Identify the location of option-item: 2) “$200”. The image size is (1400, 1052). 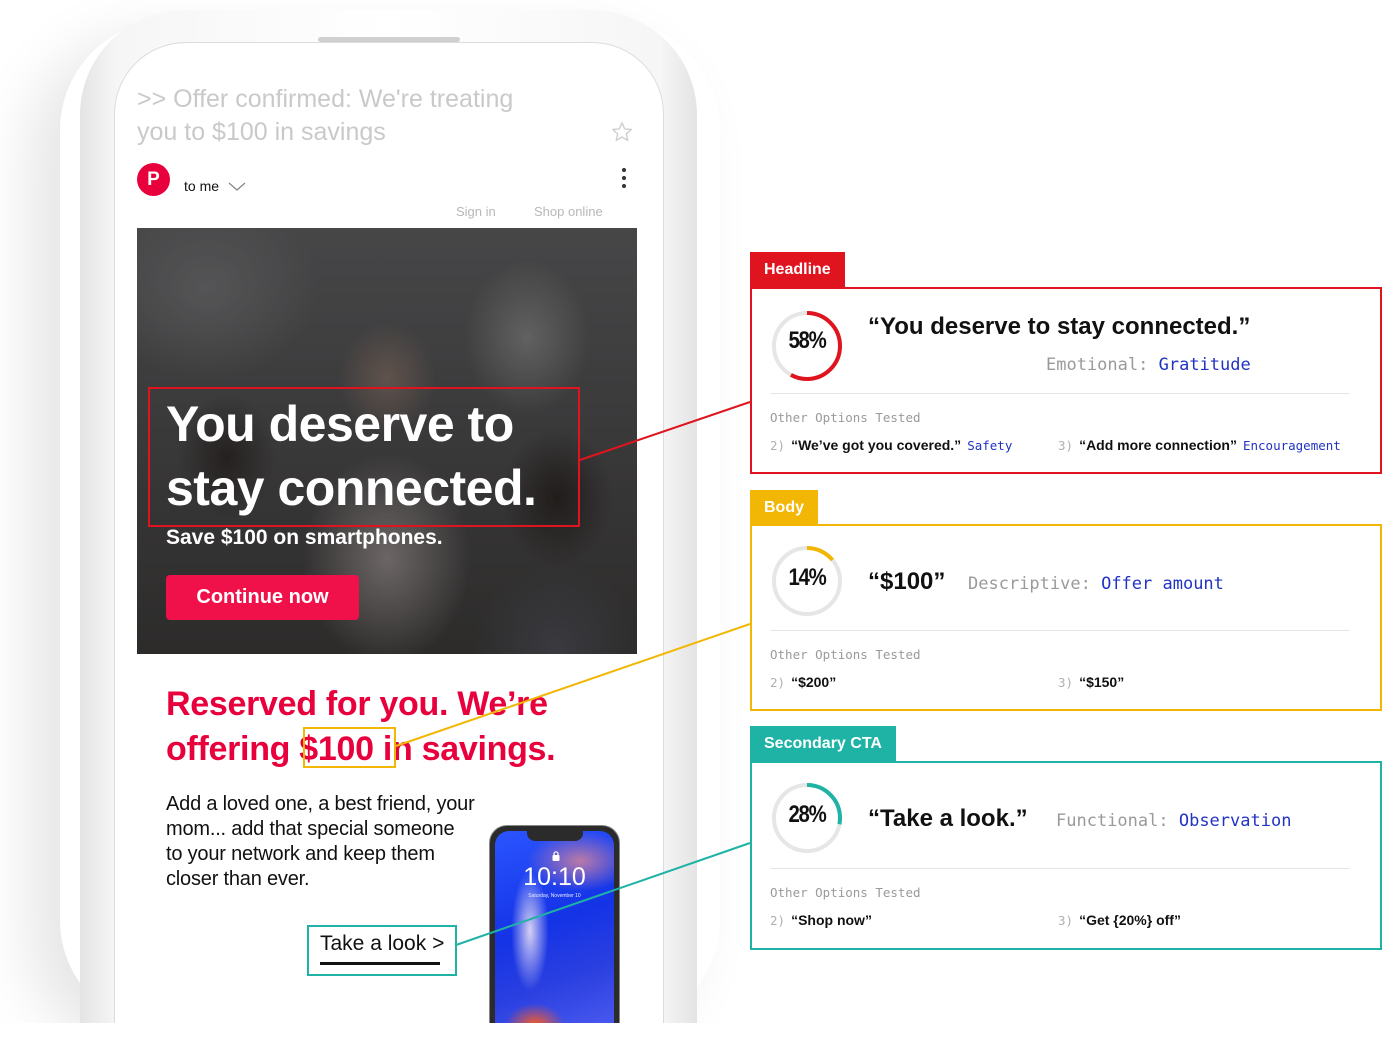
(803, 682).